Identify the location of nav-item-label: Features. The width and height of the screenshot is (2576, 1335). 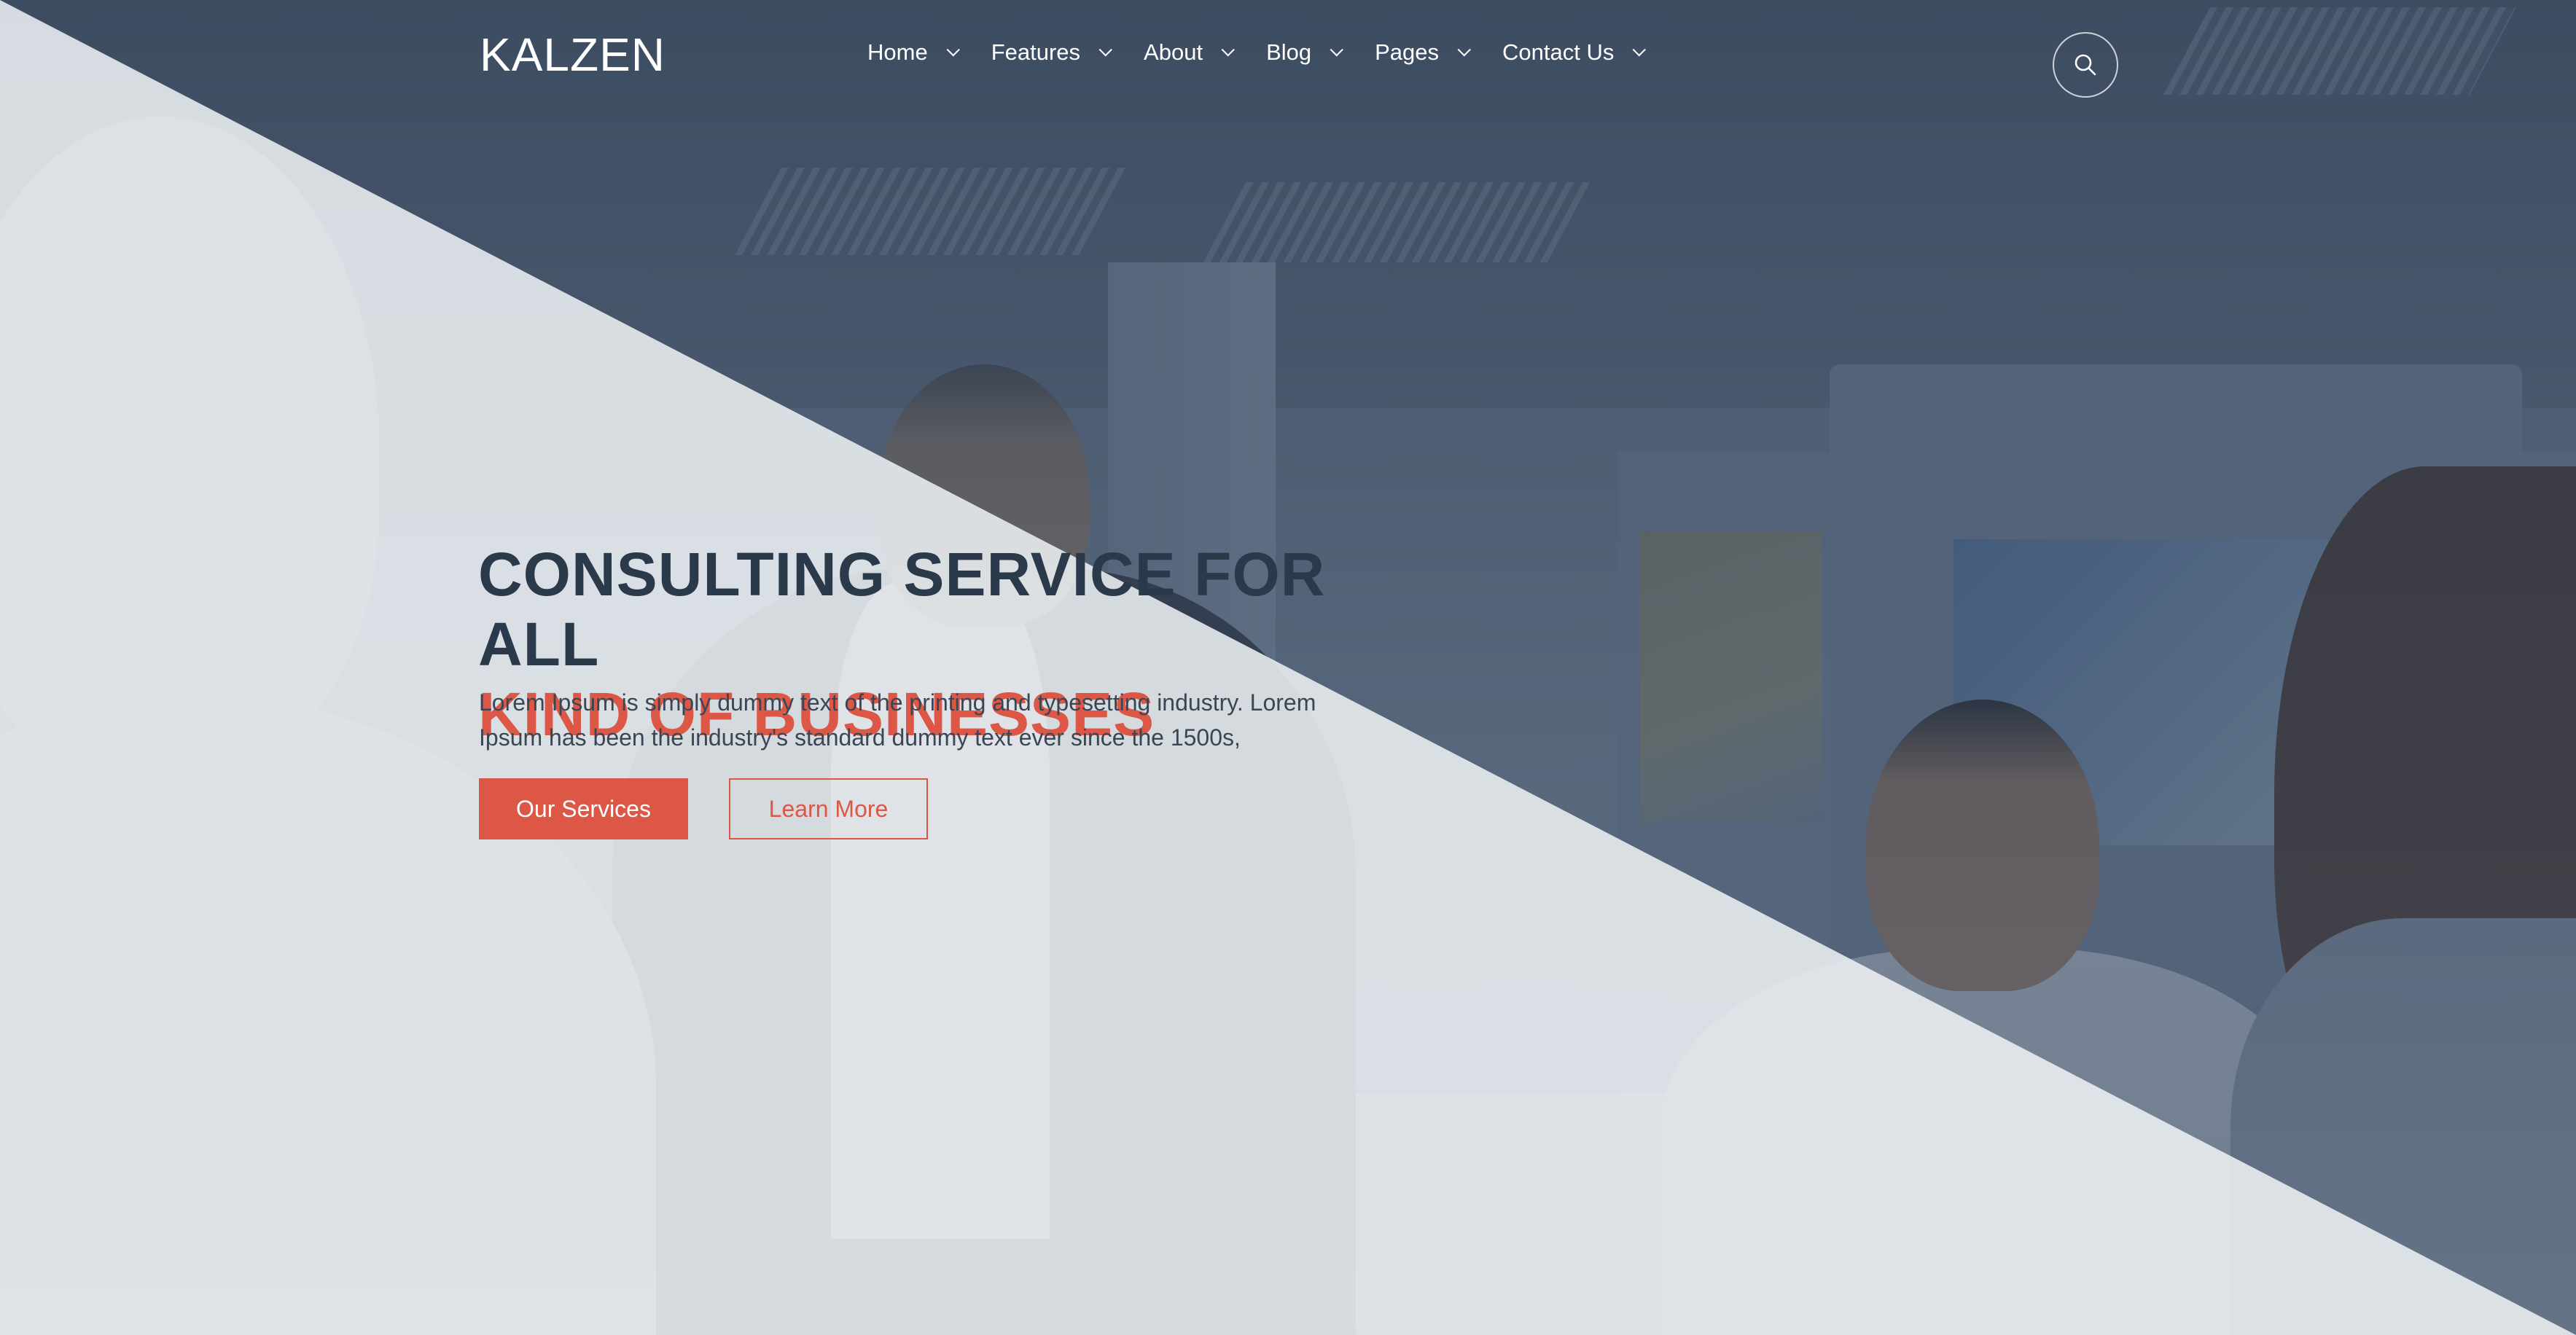
(1036, 52).